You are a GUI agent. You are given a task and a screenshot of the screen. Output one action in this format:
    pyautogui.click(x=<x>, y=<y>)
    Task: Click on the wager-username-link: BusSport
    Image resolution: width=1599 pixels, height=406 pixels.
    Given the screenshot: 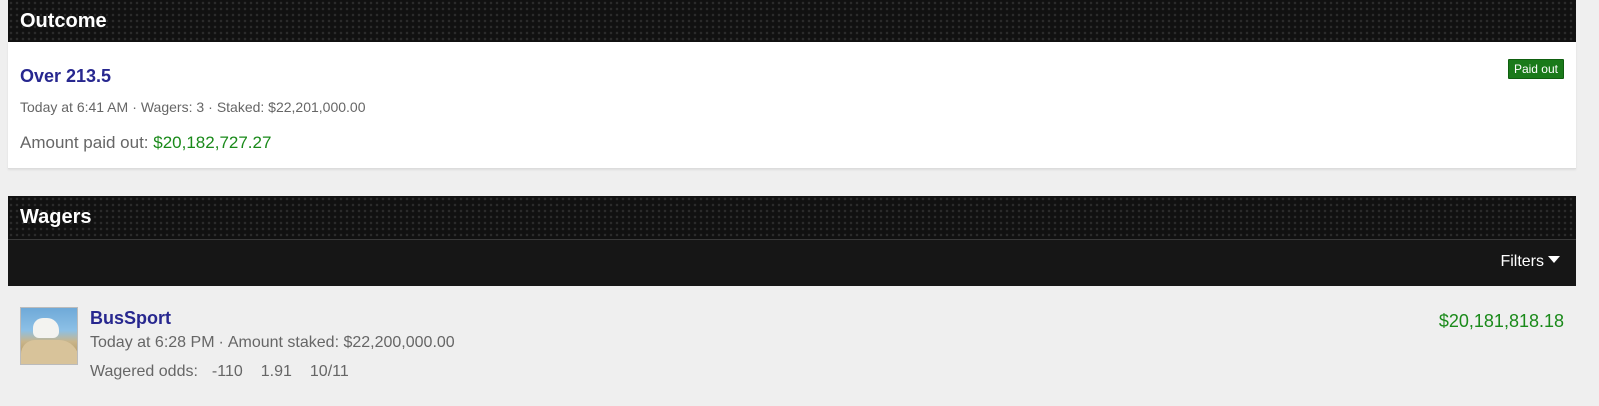 What is the action you would take?
    pyautogui.click(x=130, y=318)
    